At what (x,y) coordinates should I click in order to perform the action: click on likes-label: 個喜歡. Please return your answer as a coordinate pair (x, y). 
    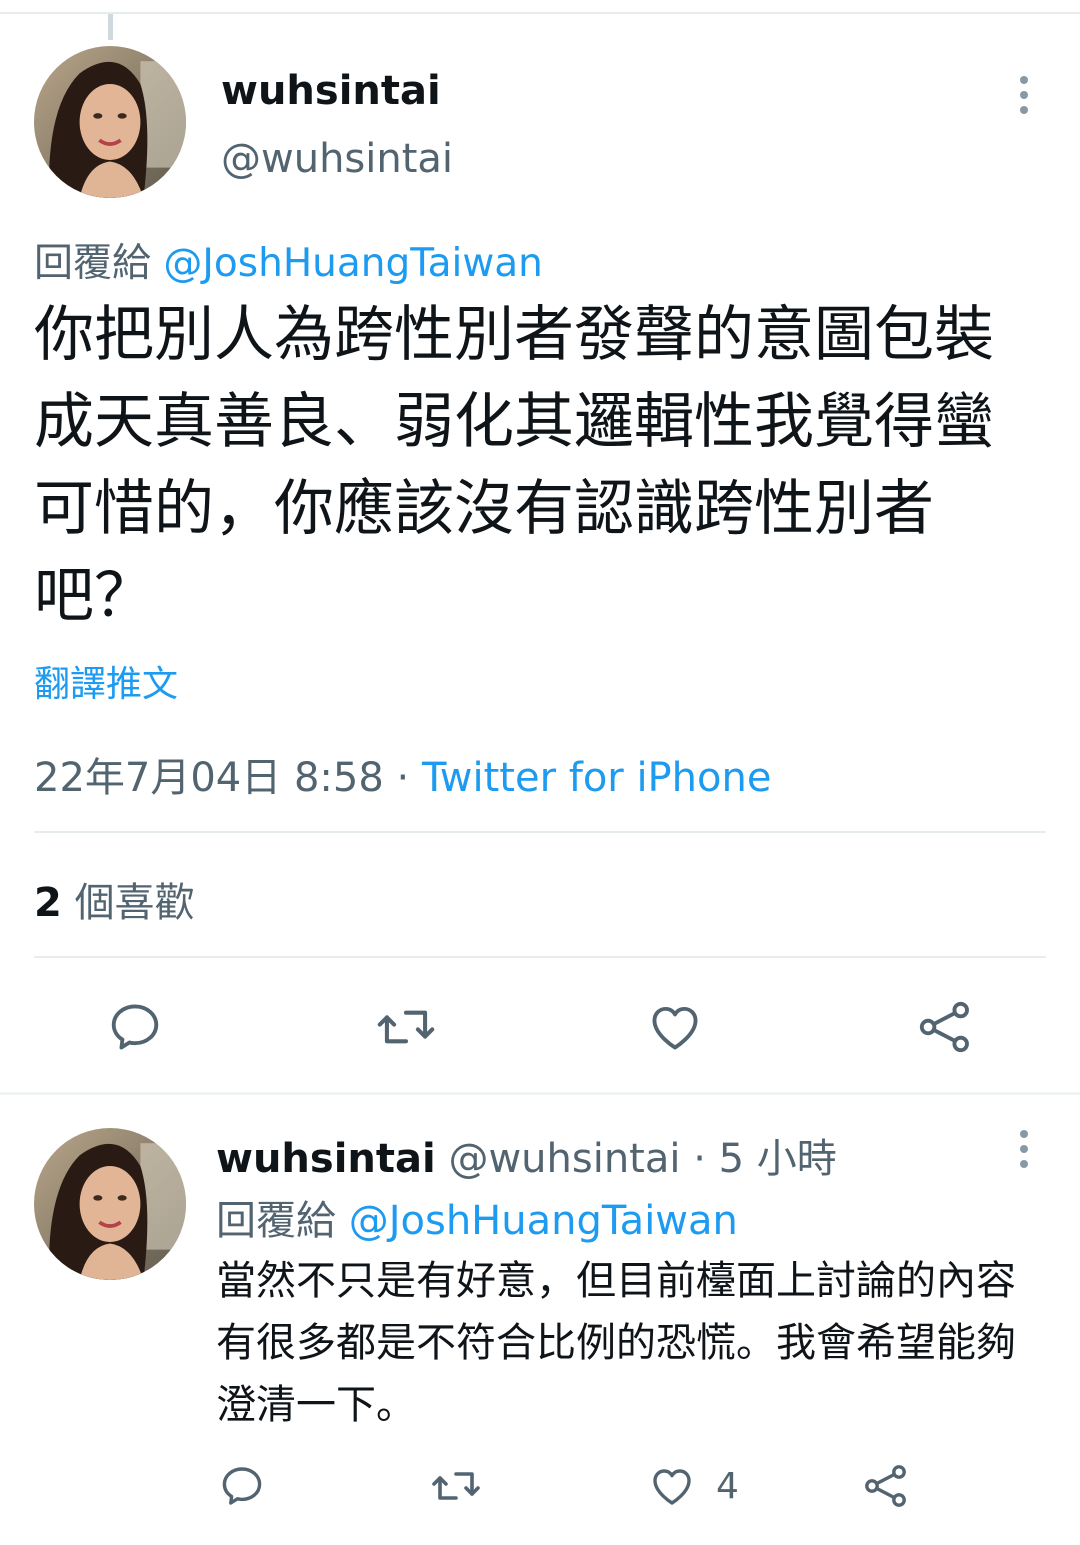
    Looking at the image, I should click on (134, 903).